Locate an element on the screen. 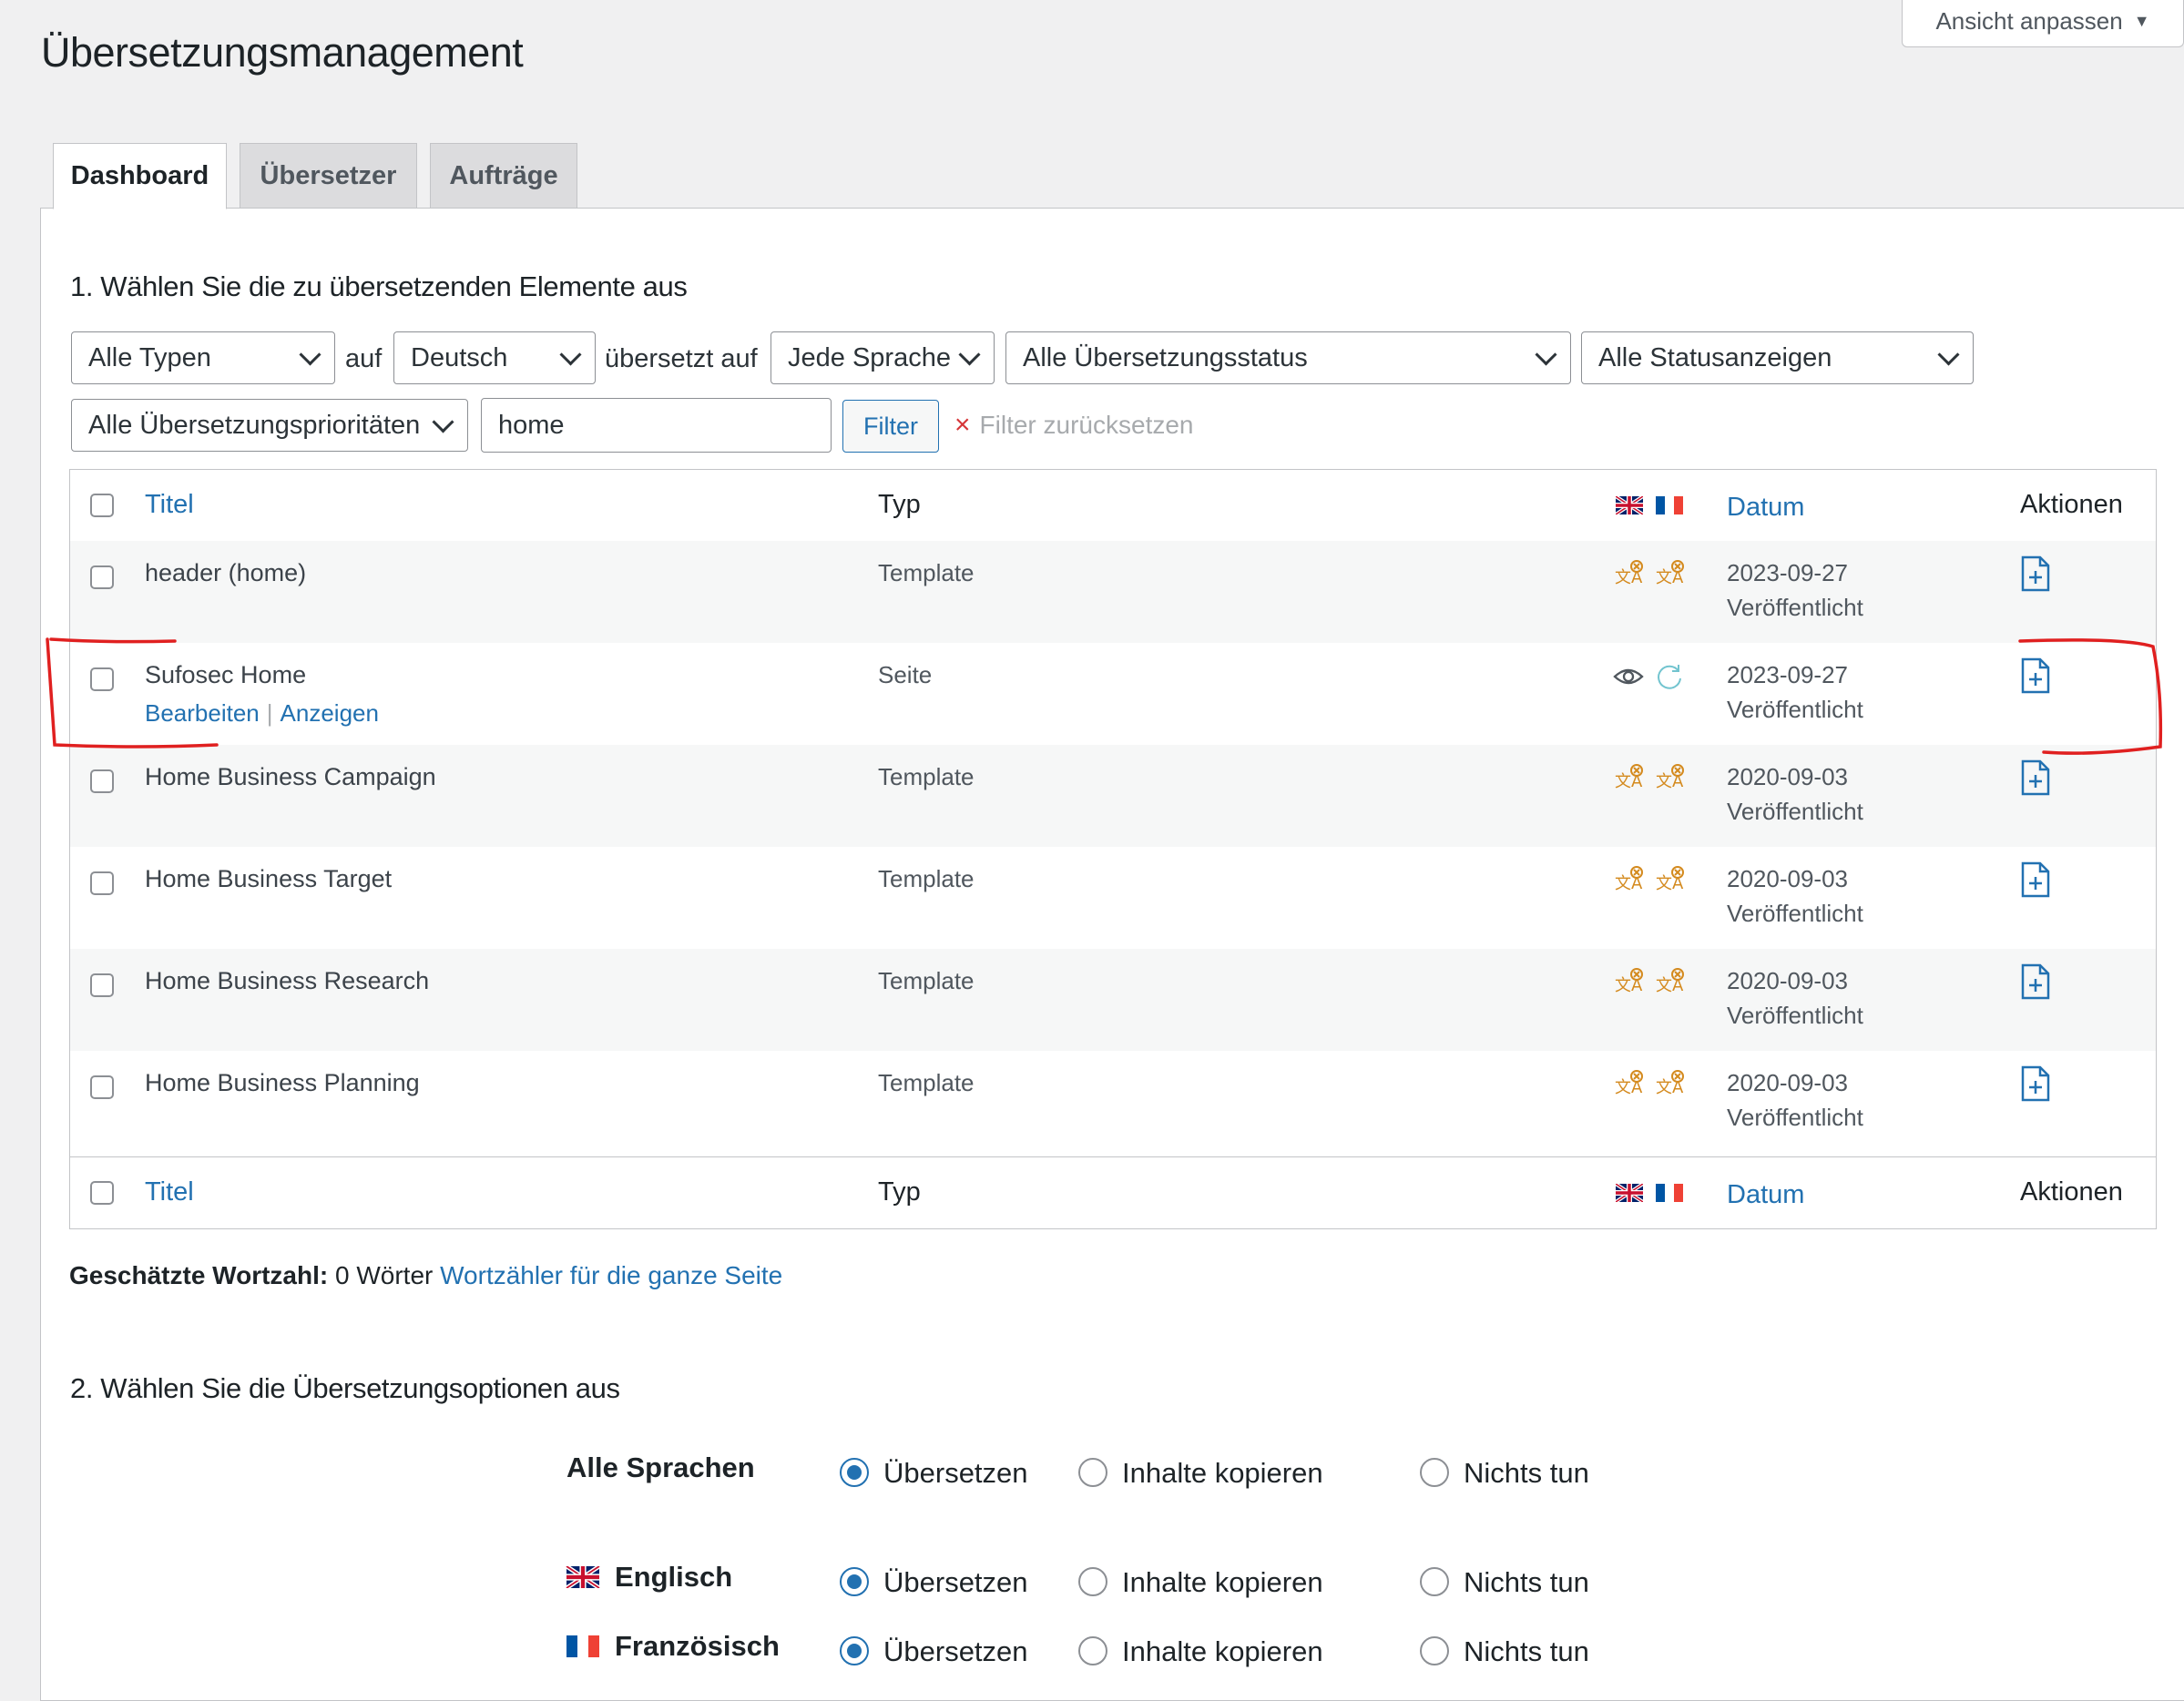 The image size is (2184, 1701). title-column-footer: Titel is located at coordinates (170, 1192).